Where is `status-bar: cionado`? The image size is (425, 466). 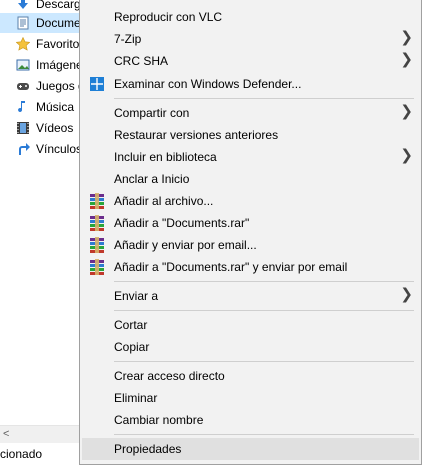
status-bar: cionado is located at coordinates (40, 454).